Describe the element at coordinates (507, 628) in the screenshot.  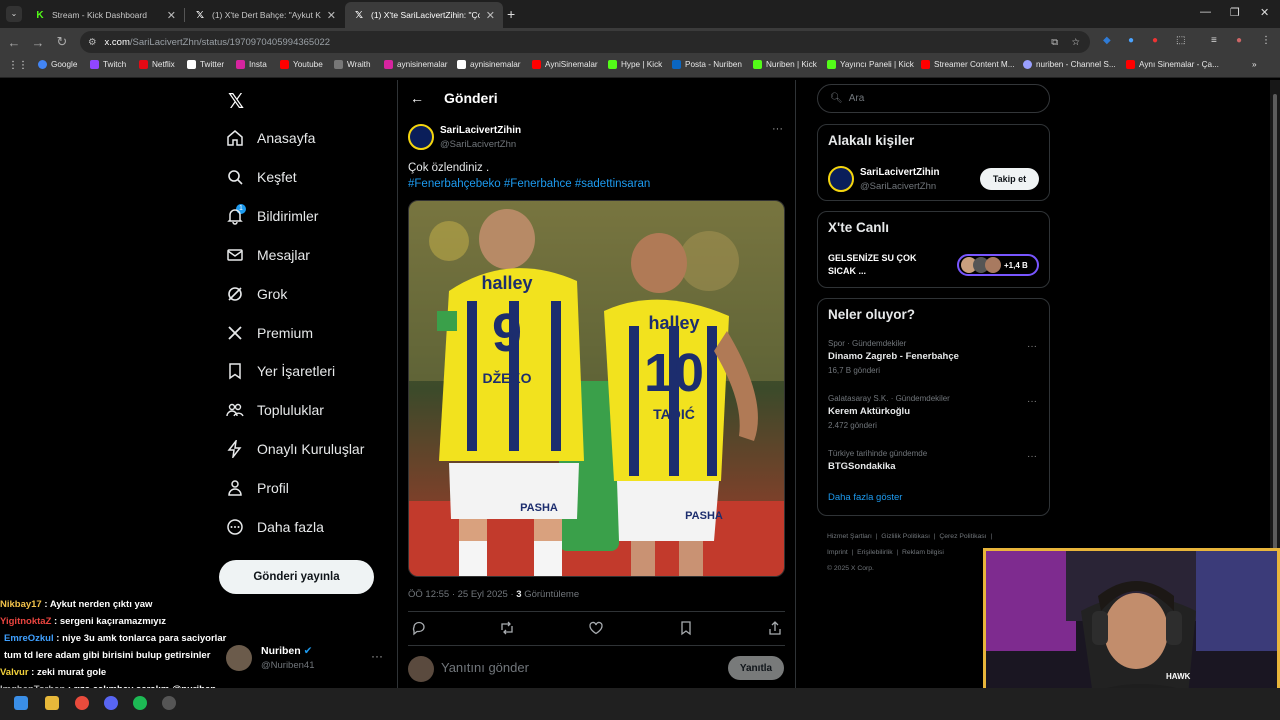
I see `repost-icon` at that location.